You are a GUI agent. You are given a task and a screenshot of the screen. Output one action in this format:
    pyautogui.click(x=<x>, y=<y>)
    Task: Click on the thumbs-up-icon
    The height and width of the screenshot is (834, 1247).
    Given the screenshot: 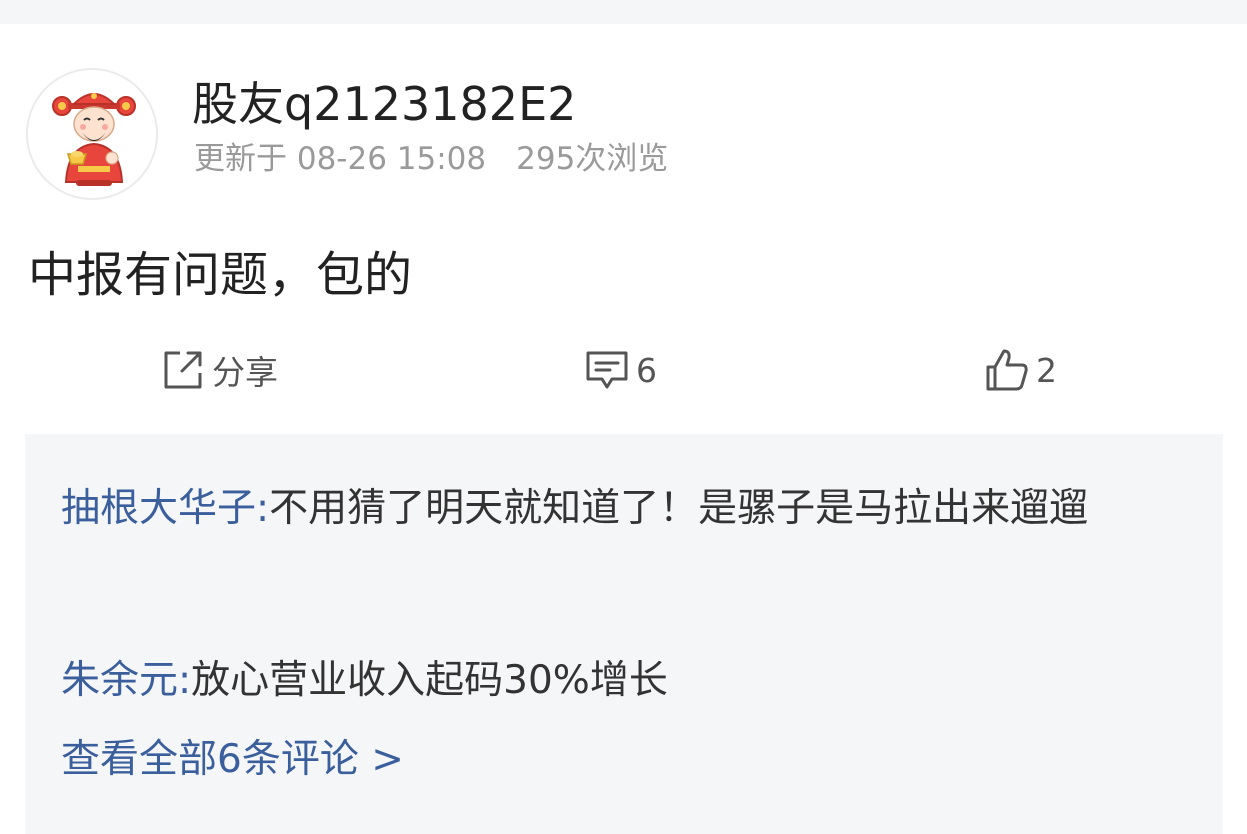 What is the action you would take?
    pyautogui.click(x=1007, y=370)
    